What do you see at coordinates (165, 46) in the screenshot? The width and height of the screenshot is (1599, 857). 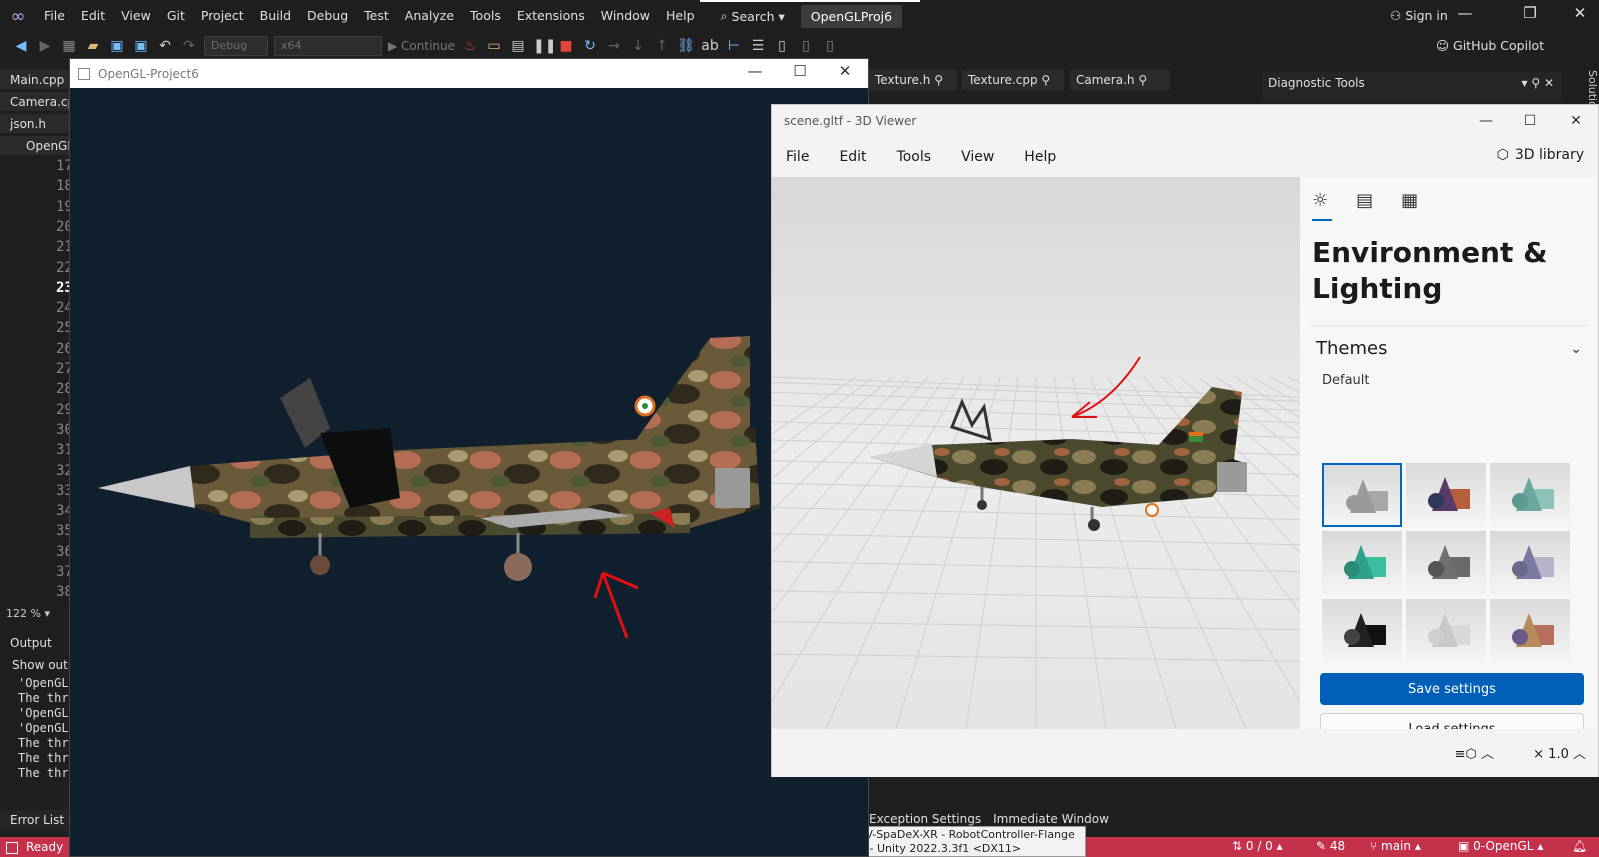 I see `undo-icon: ↶` at bounding box center [165, 46].